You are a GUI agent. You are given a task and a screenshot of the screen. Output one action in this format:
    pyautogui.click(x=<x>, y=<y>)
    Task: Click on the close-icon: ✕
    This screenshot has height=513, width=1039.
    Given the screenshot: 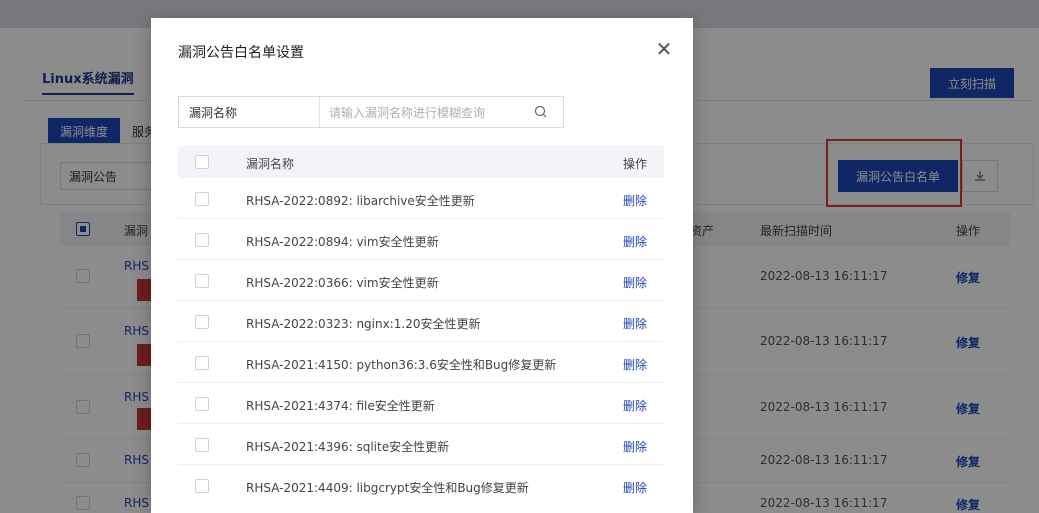 What is the action you would take?
    pyautogui.click(x=664, y=49)
    